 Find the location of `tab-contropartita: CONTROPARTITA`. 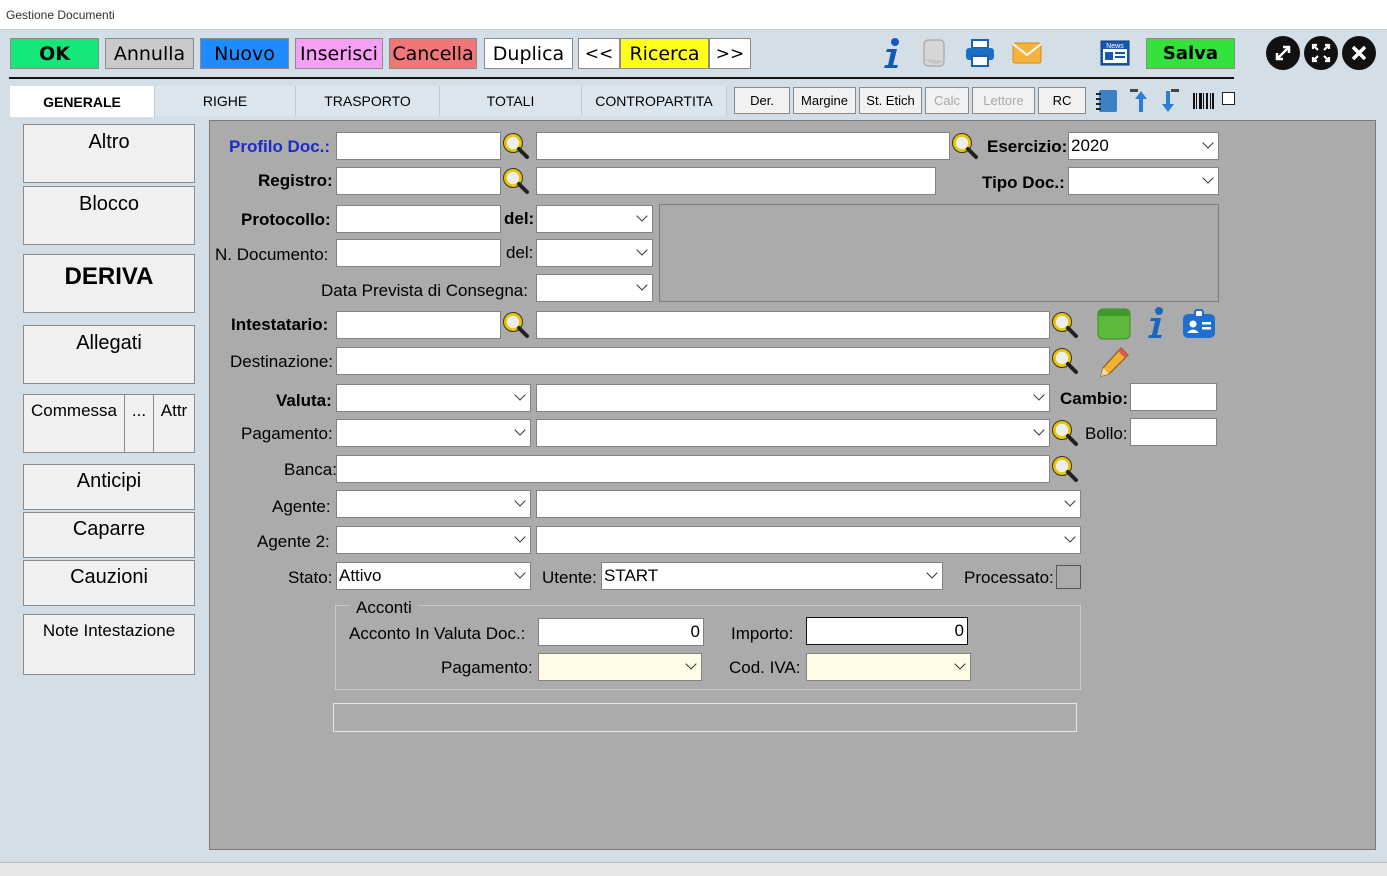

tab-contropartita: CONTROPARTITA is located at coordinates (654, 101).